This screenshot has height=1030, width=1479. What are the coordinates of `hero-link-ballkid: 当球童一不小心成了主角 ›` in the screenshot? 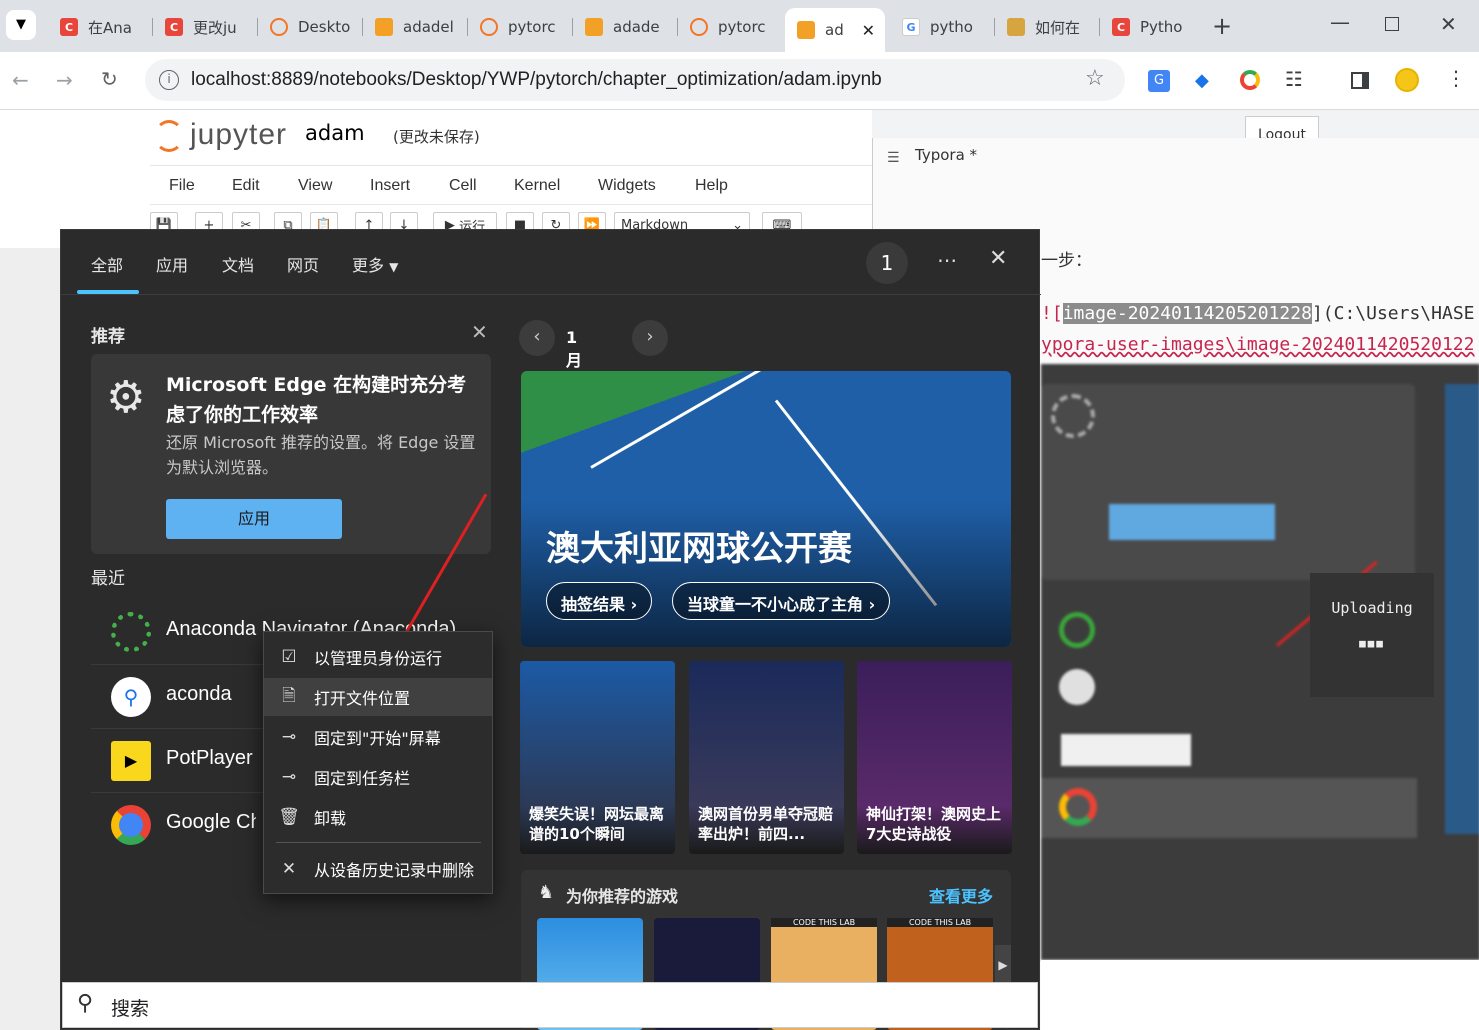 It's located at (781, 601).